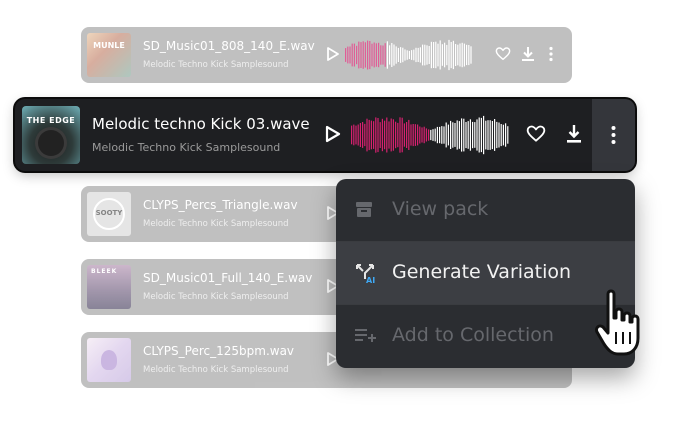 The image size is (690, 425). Describe the element at coordinates (228, 278) in the screenshot. I see `sample-title: SD_Music01_Full_140_E.wav` at that location.